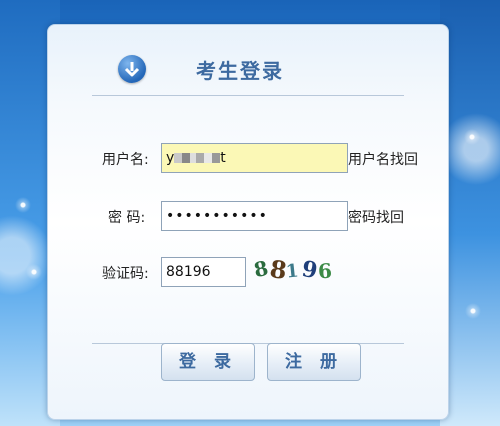 The width and height of the screenshot is (500, 426). I want to click on captcha-input: 88196, so click(203, 272).